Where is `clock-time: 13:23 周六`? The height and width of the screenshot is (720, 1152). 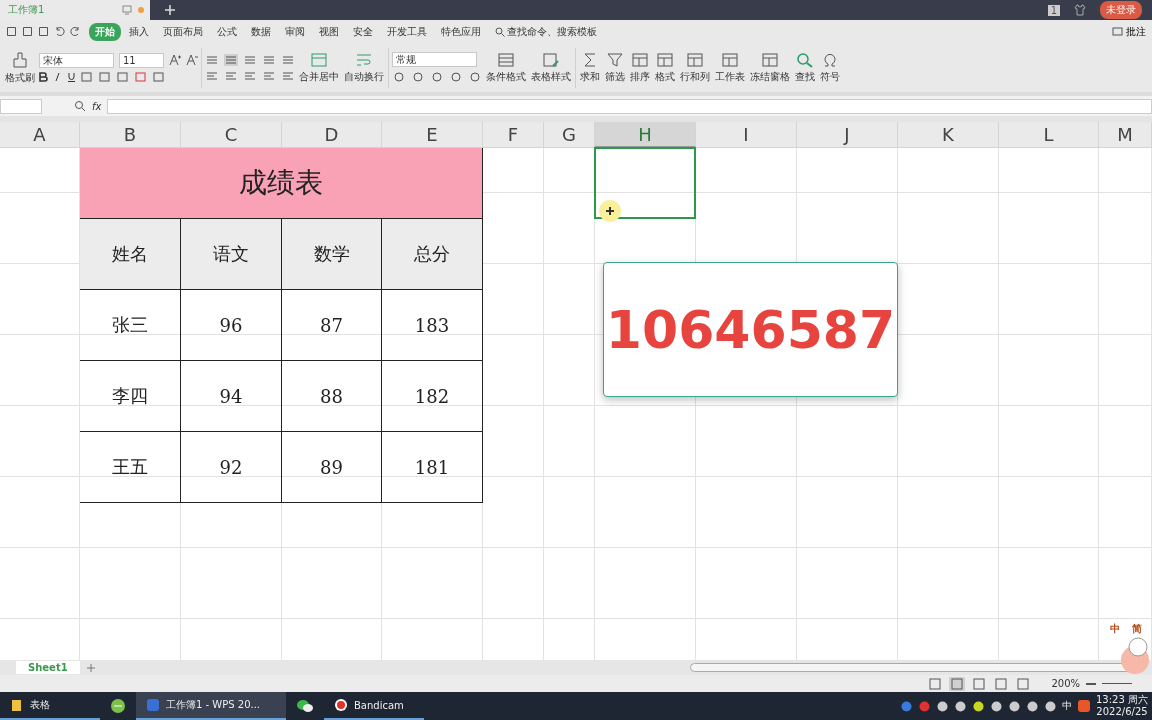
clock-time: 13:23 周六 is located at coordinates (1122, 700).